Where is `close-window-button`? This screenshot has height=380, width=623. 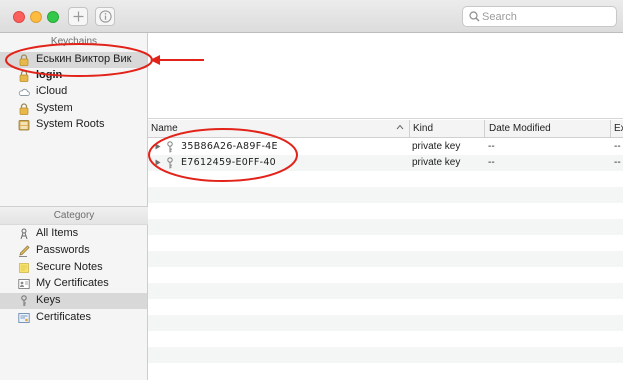
close-window-button is located at coordinates (19, 17).